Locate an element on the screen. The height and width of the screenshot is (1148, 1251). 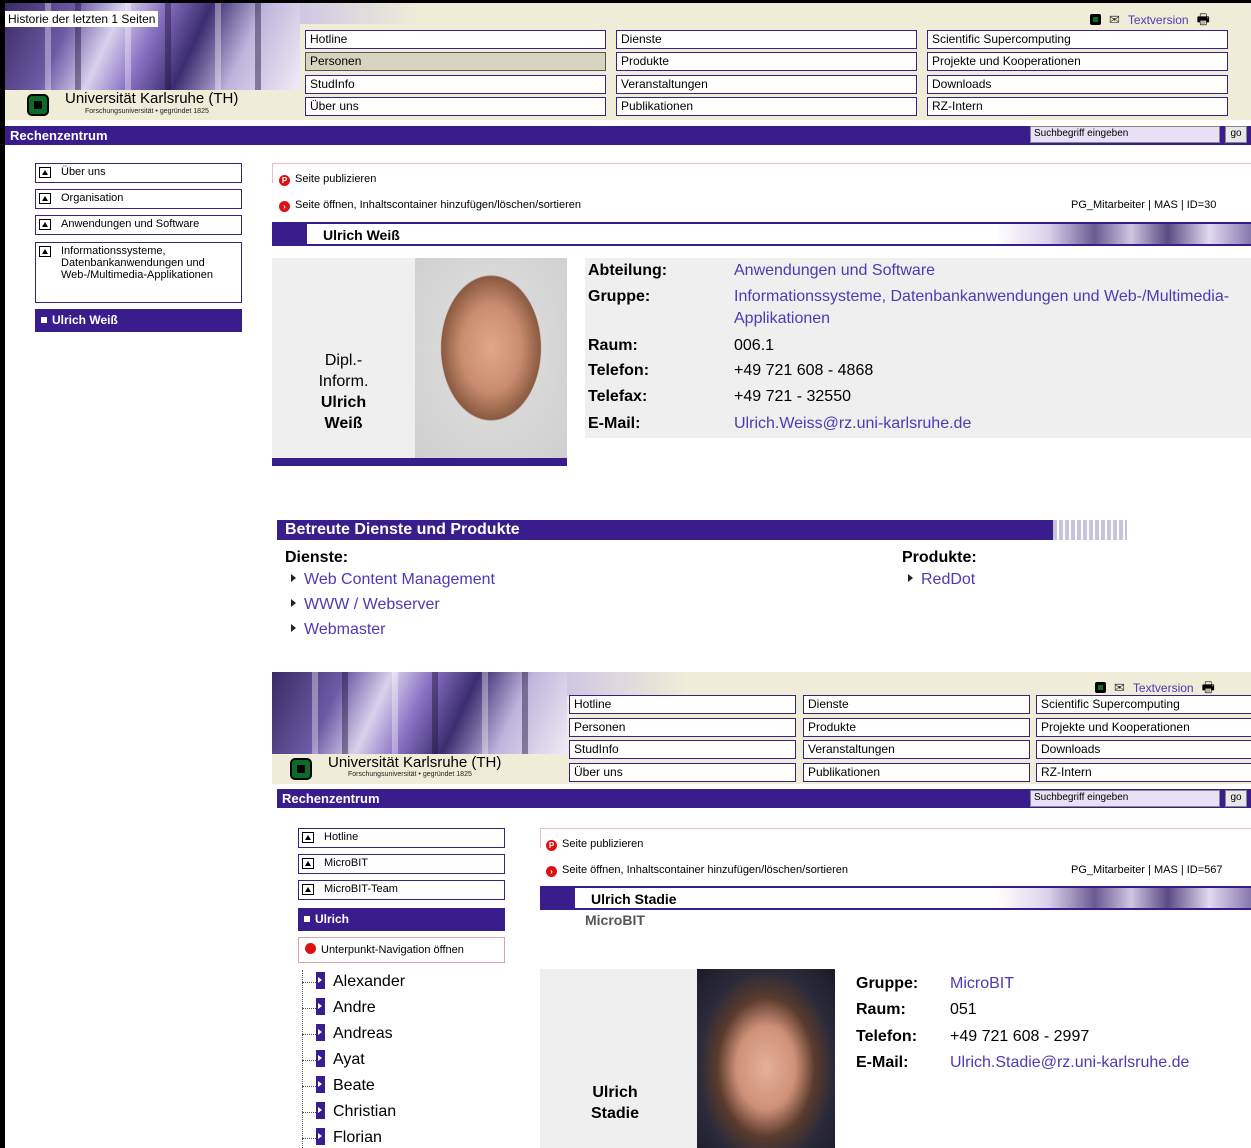
produkte-label: Produkte: is located at coordinates (939, 557).